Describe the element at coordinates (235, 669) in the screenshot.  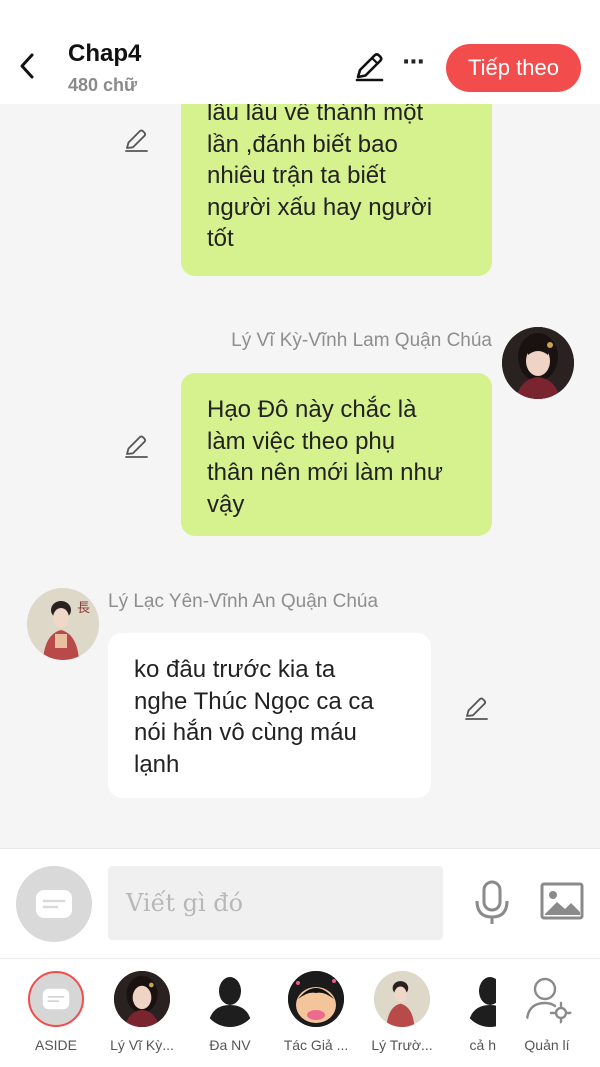
I see `message-line: ko đâu trước kia ta` at that location.